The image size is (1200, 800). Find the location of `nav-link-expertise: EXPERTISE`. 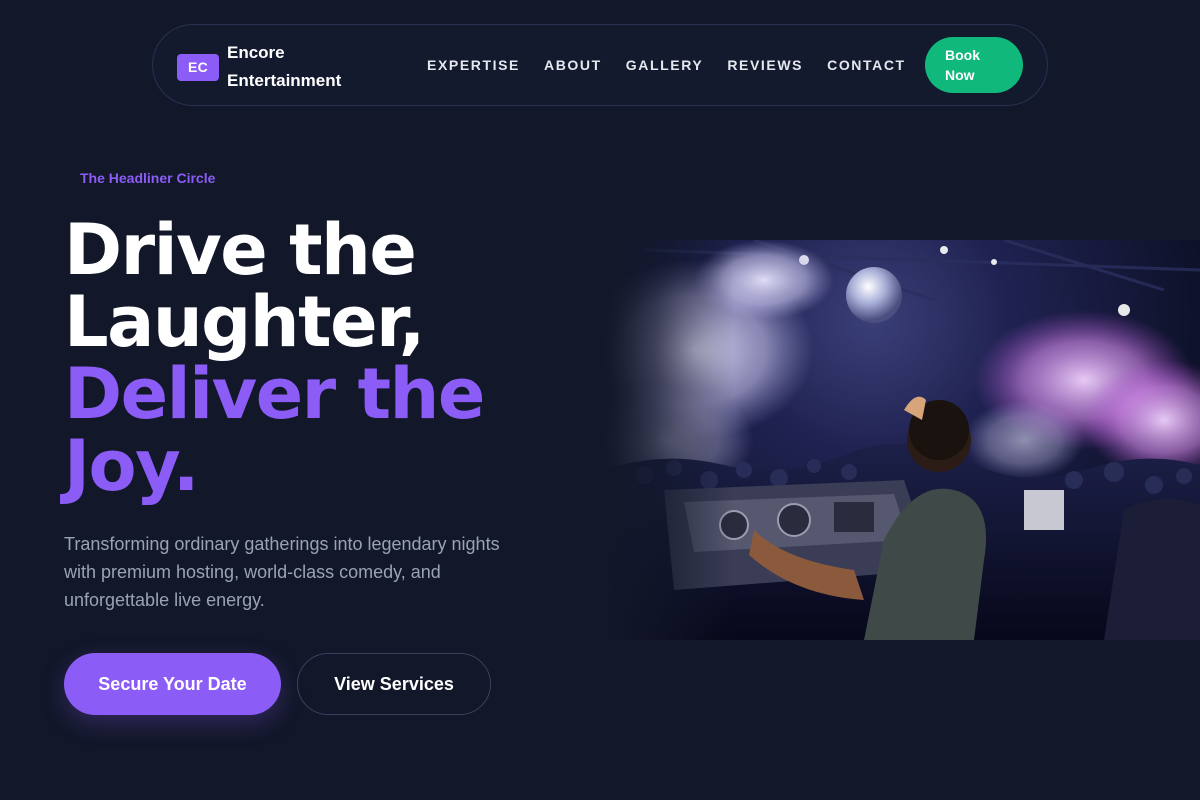

nav-link-expertise: EXPERTISE is located at coordinates (473, 65).